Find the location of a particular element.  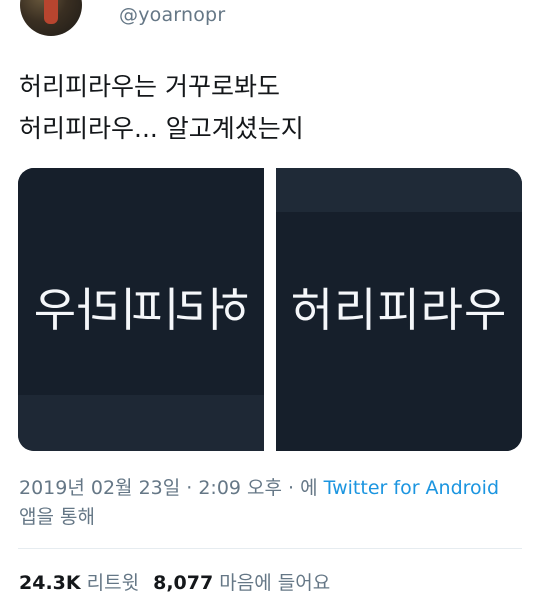

tweet-stats: 24.3K 리트윗 8,077 마음에 들어요 is located at coordinates (174, 581).